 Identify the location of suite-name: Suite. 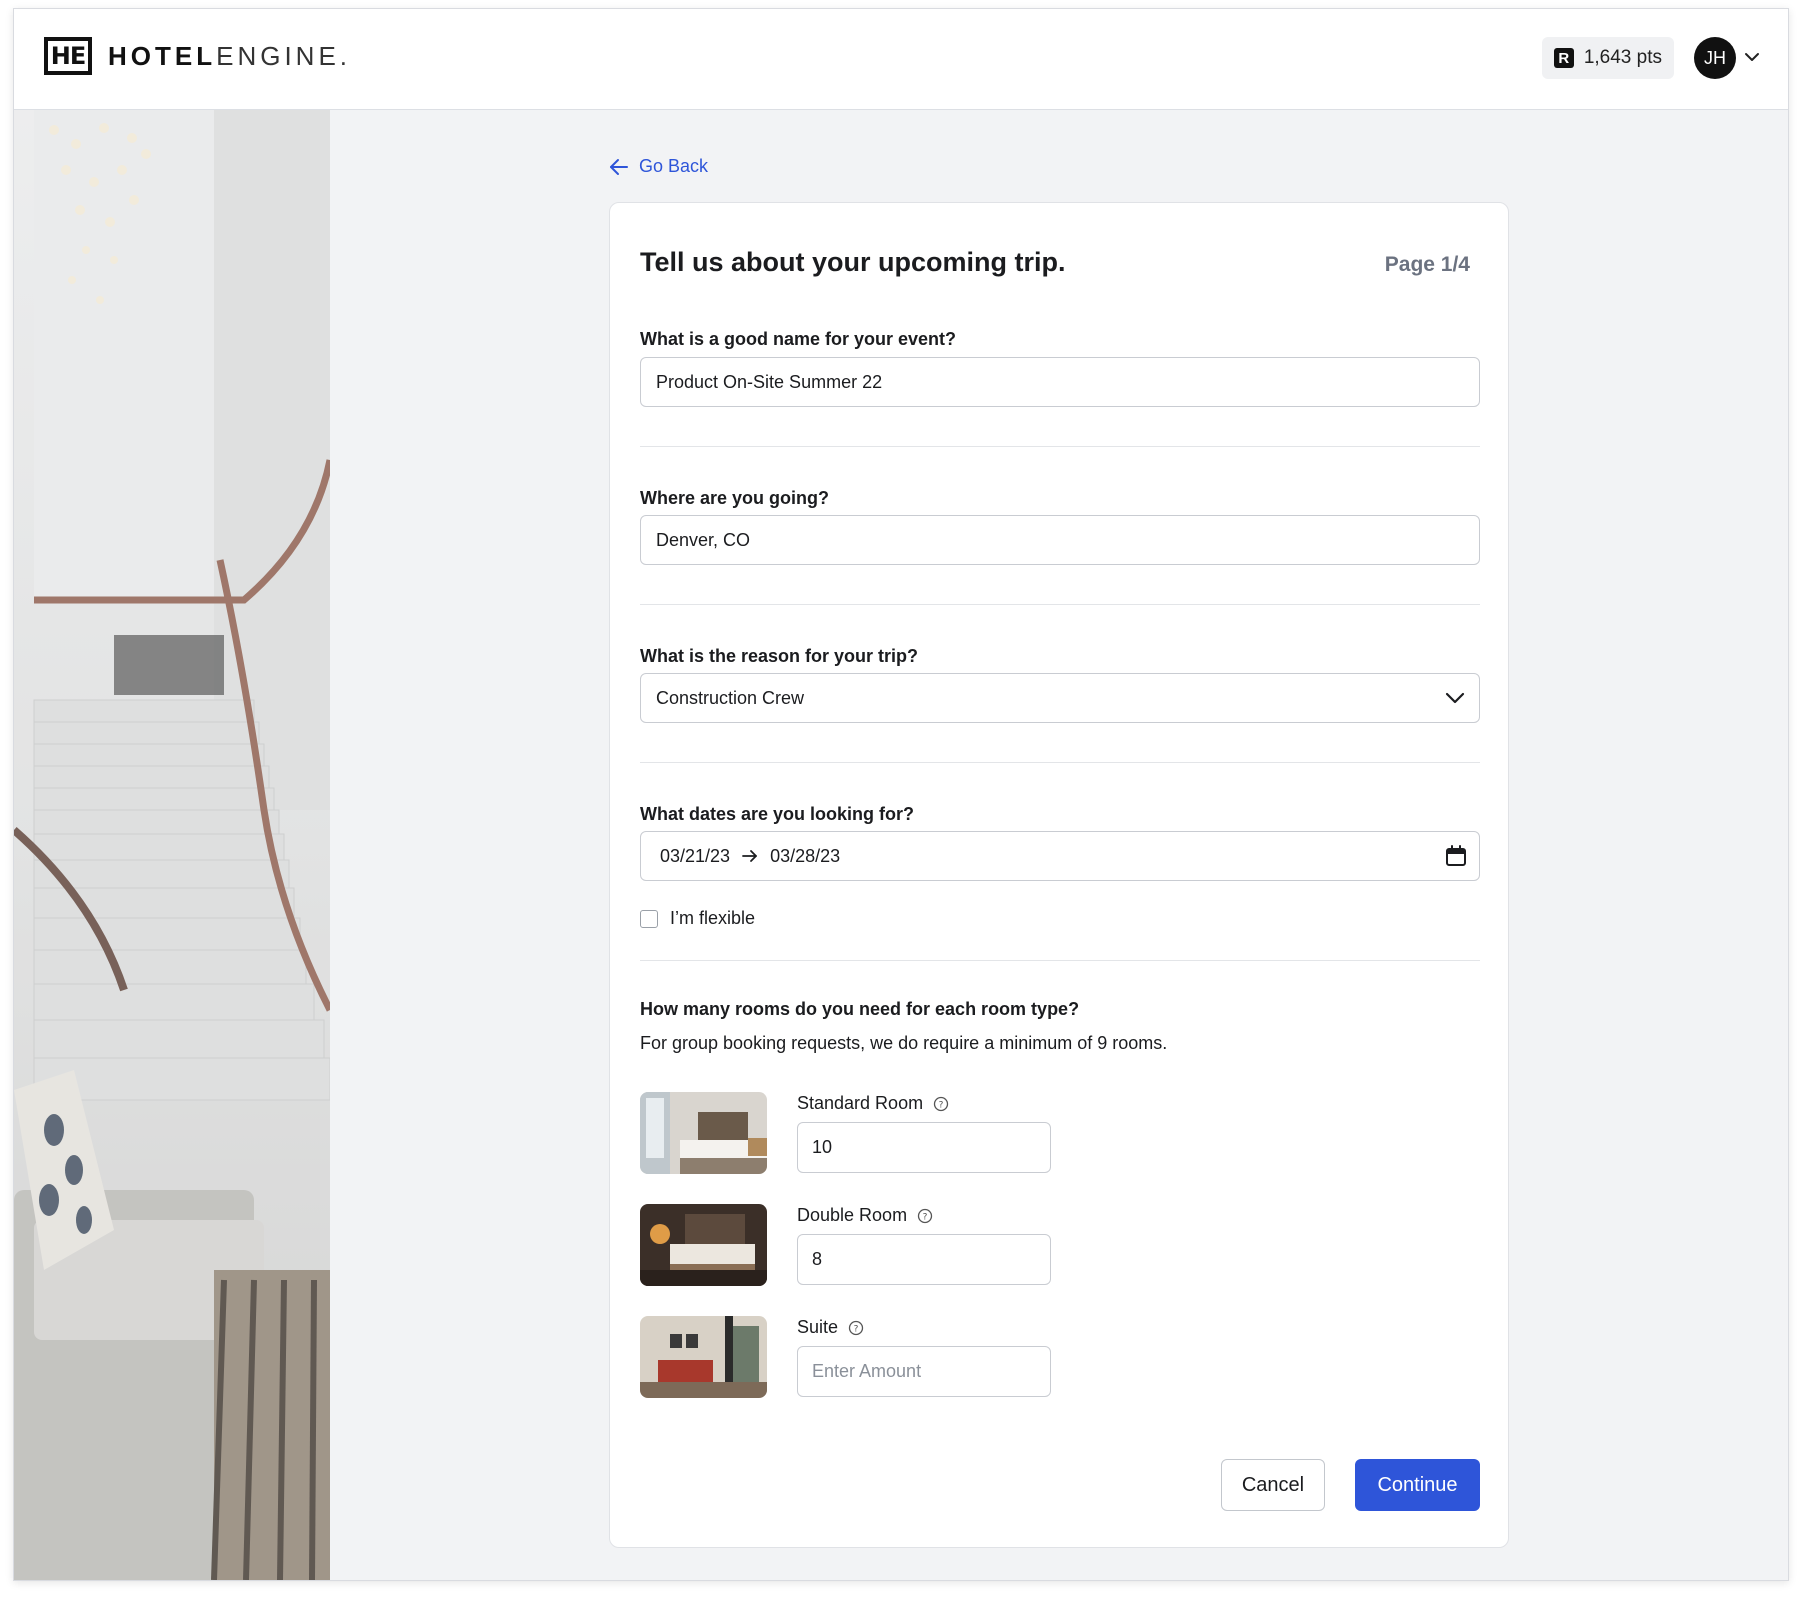
(818, 1327).